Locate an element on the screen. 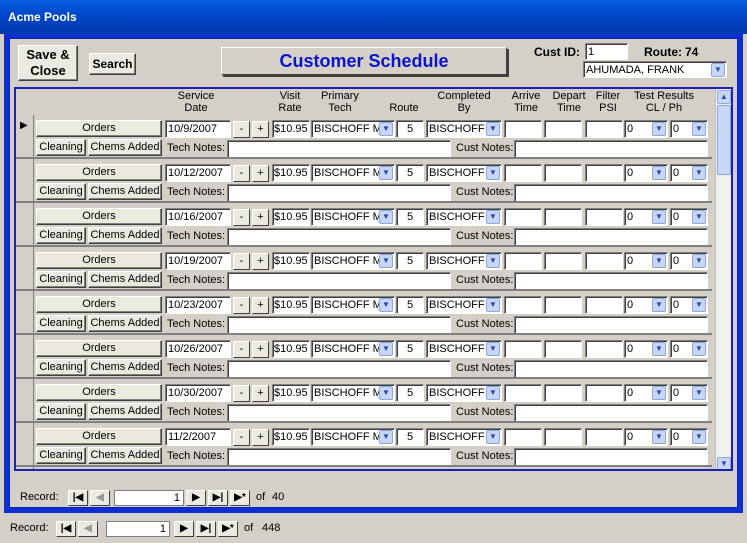 This screenshot has height=543, width=747. save-close-button: Save & Close is located at coordinates (48, 63).